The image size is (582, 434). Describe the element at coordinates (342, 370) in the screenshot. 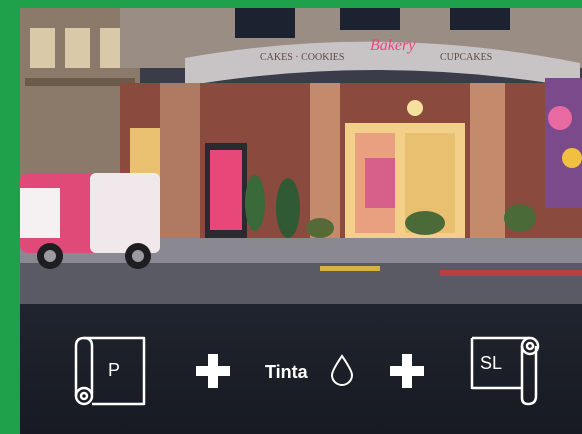

I see `ink-drop-icon` at that location.